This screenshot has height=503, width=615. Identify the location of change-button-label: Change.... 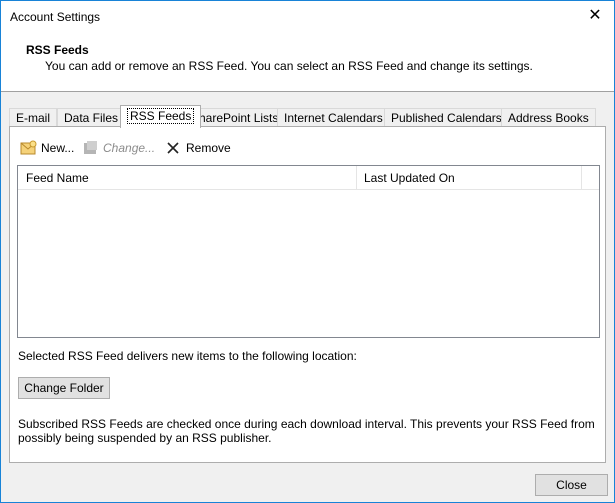
(129, 148).